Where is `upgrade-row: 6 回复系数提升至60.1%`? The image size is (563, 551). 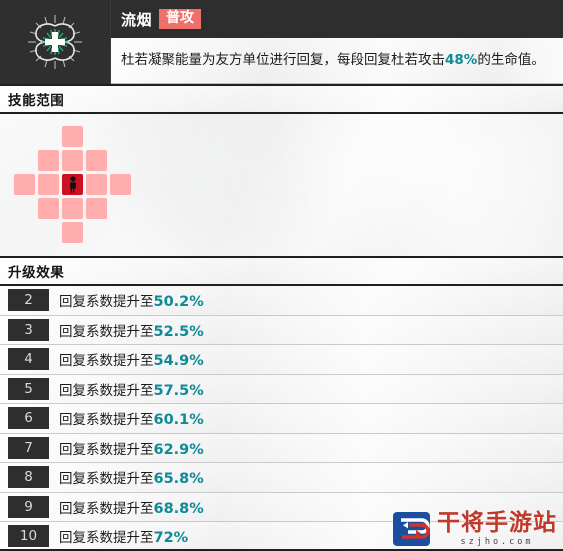
upgrade-row: 6 回复系数提升至60.1% is located at coordinates (281, 419).